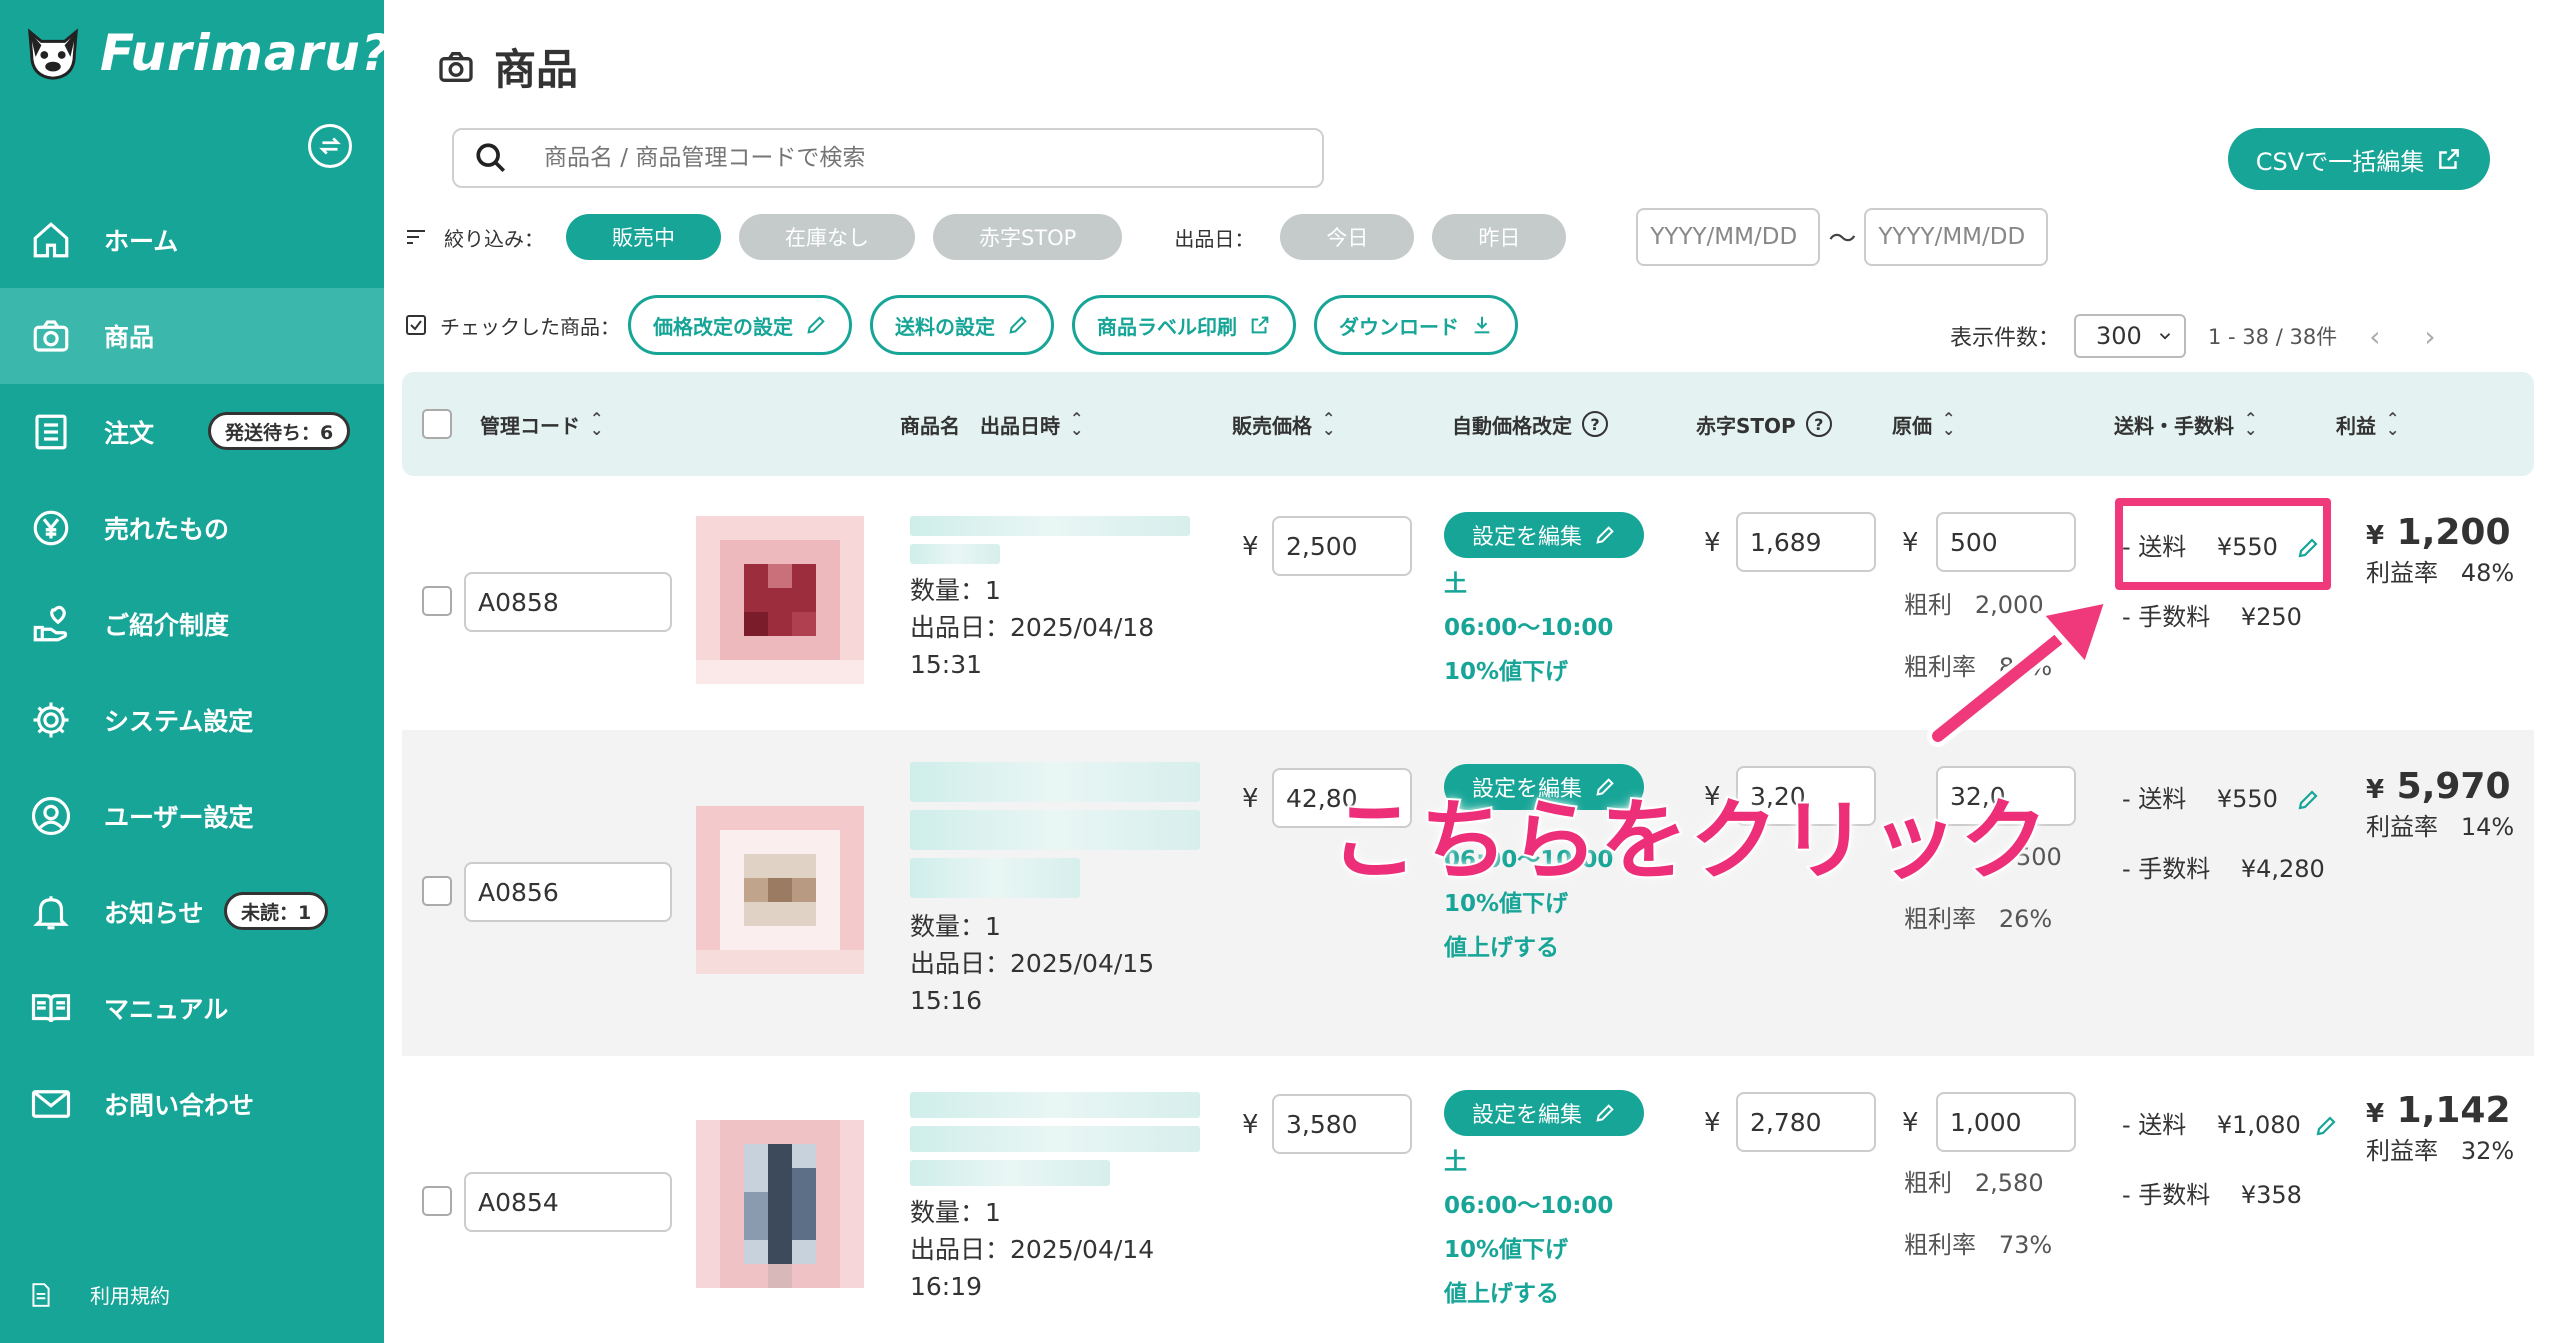  I want to click on shipping-fee-line: - 送料 ¥1,080, so click(2230, 1125).